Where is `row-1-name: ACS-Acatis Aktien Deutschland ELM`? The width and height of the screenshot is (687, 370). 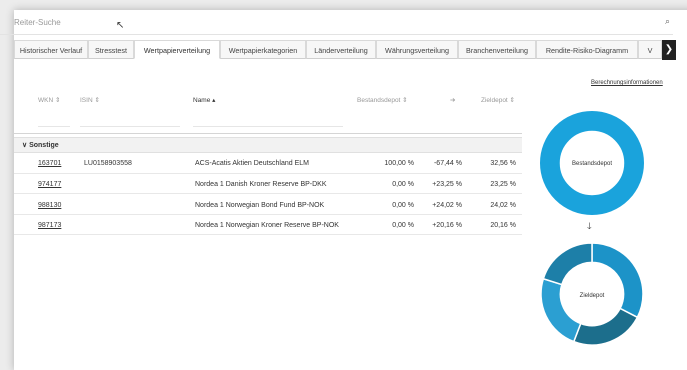
row-1-name: ACS-Acatis Aktien Deutschland ELM is located at coordinates (252, 163).